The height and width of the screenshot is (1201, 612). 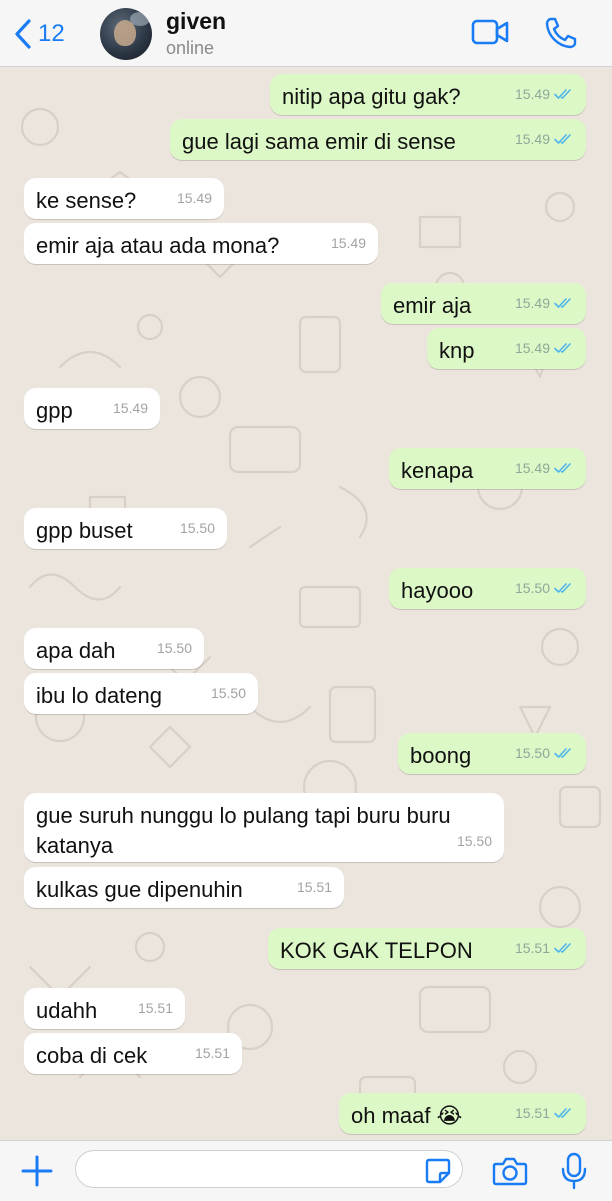 What do you see at coordinates (561, 33) in the screenshot?
I see `phone-call-icon` at bounding box center [561, 33].